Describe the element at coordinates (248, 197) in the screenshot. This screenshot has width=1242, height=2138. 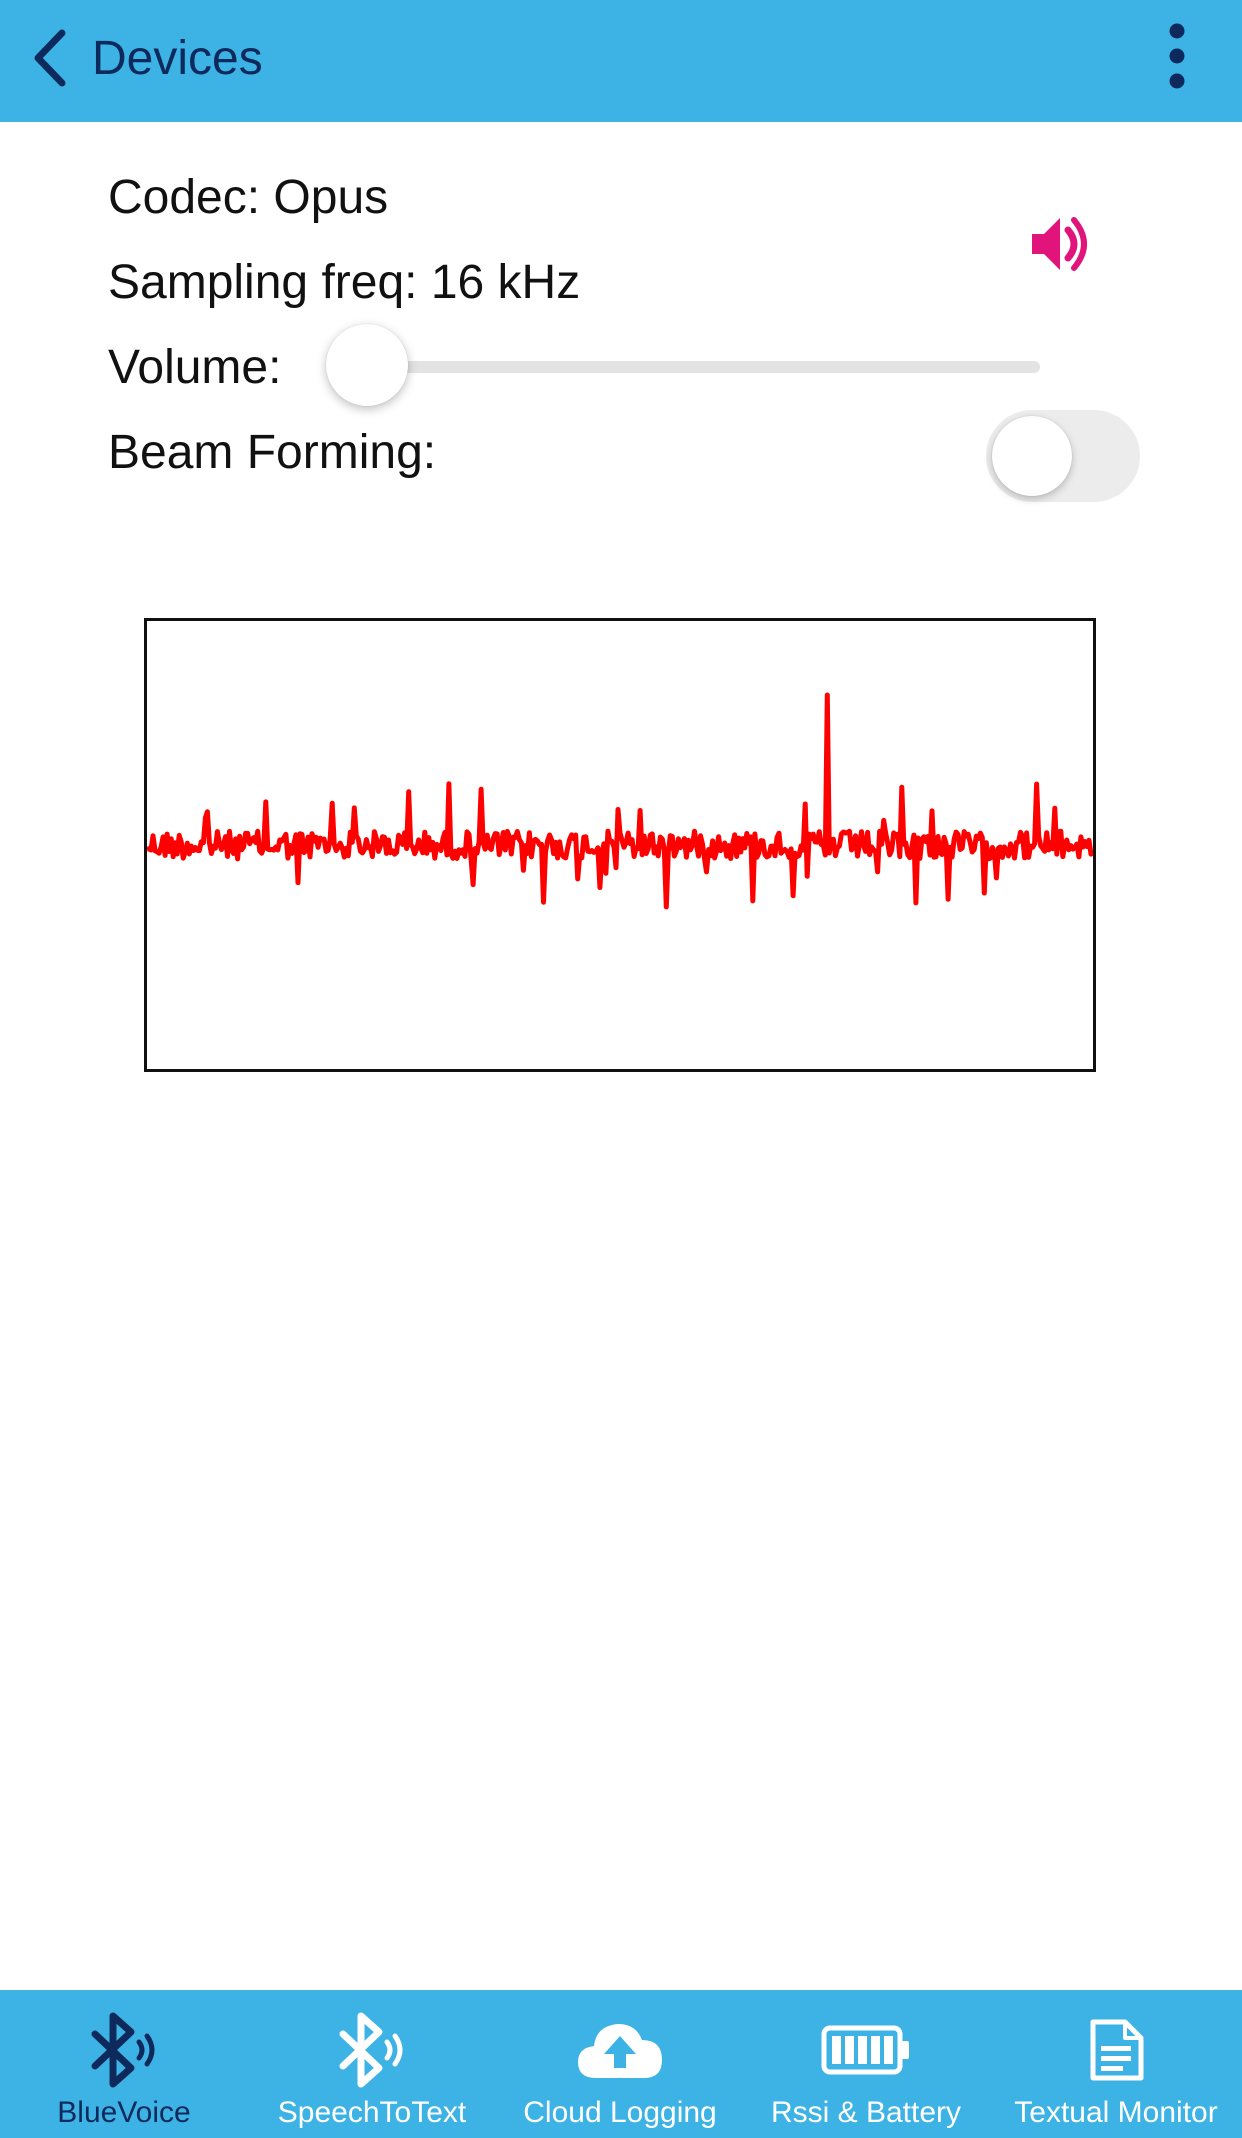
I see `codec-label: Codec: Opus` at that location.